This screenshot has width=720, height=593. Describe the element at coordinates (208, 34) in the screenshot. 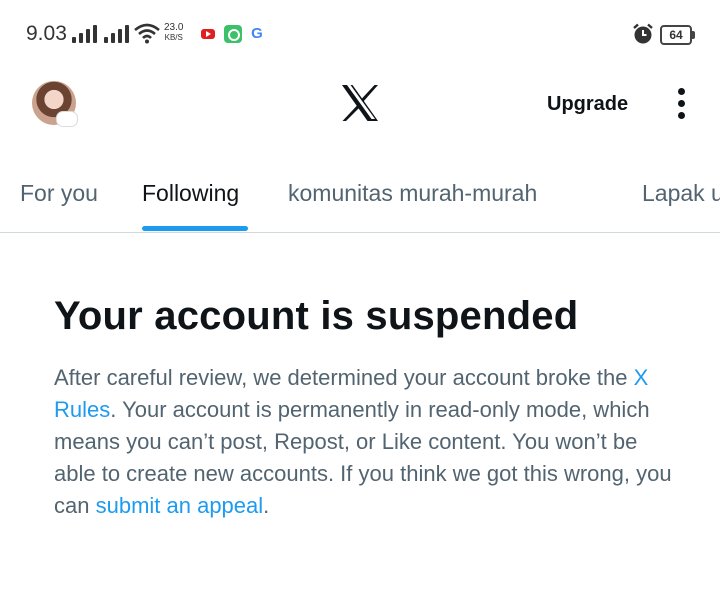

I see `youtube-icon` at that location.